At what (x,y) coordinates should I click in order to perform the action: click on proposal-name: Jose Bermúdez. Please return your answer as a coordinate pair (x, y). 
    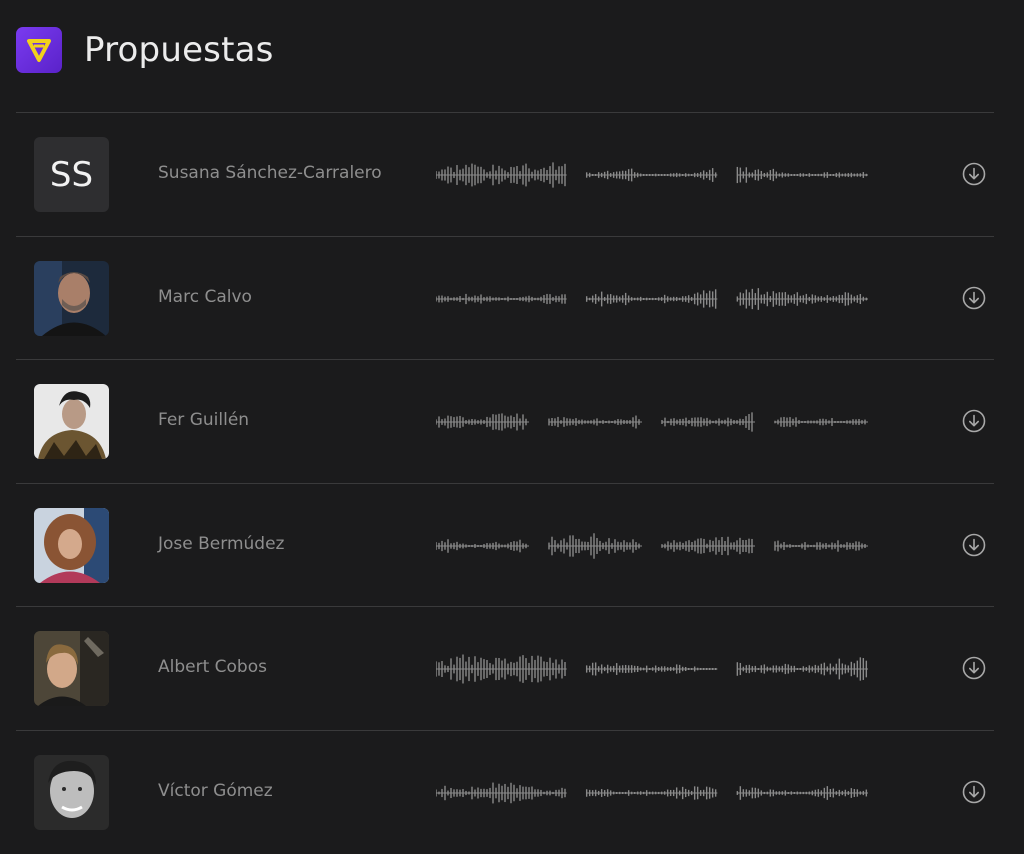
    Looking at the image, I should click on (221, 543).